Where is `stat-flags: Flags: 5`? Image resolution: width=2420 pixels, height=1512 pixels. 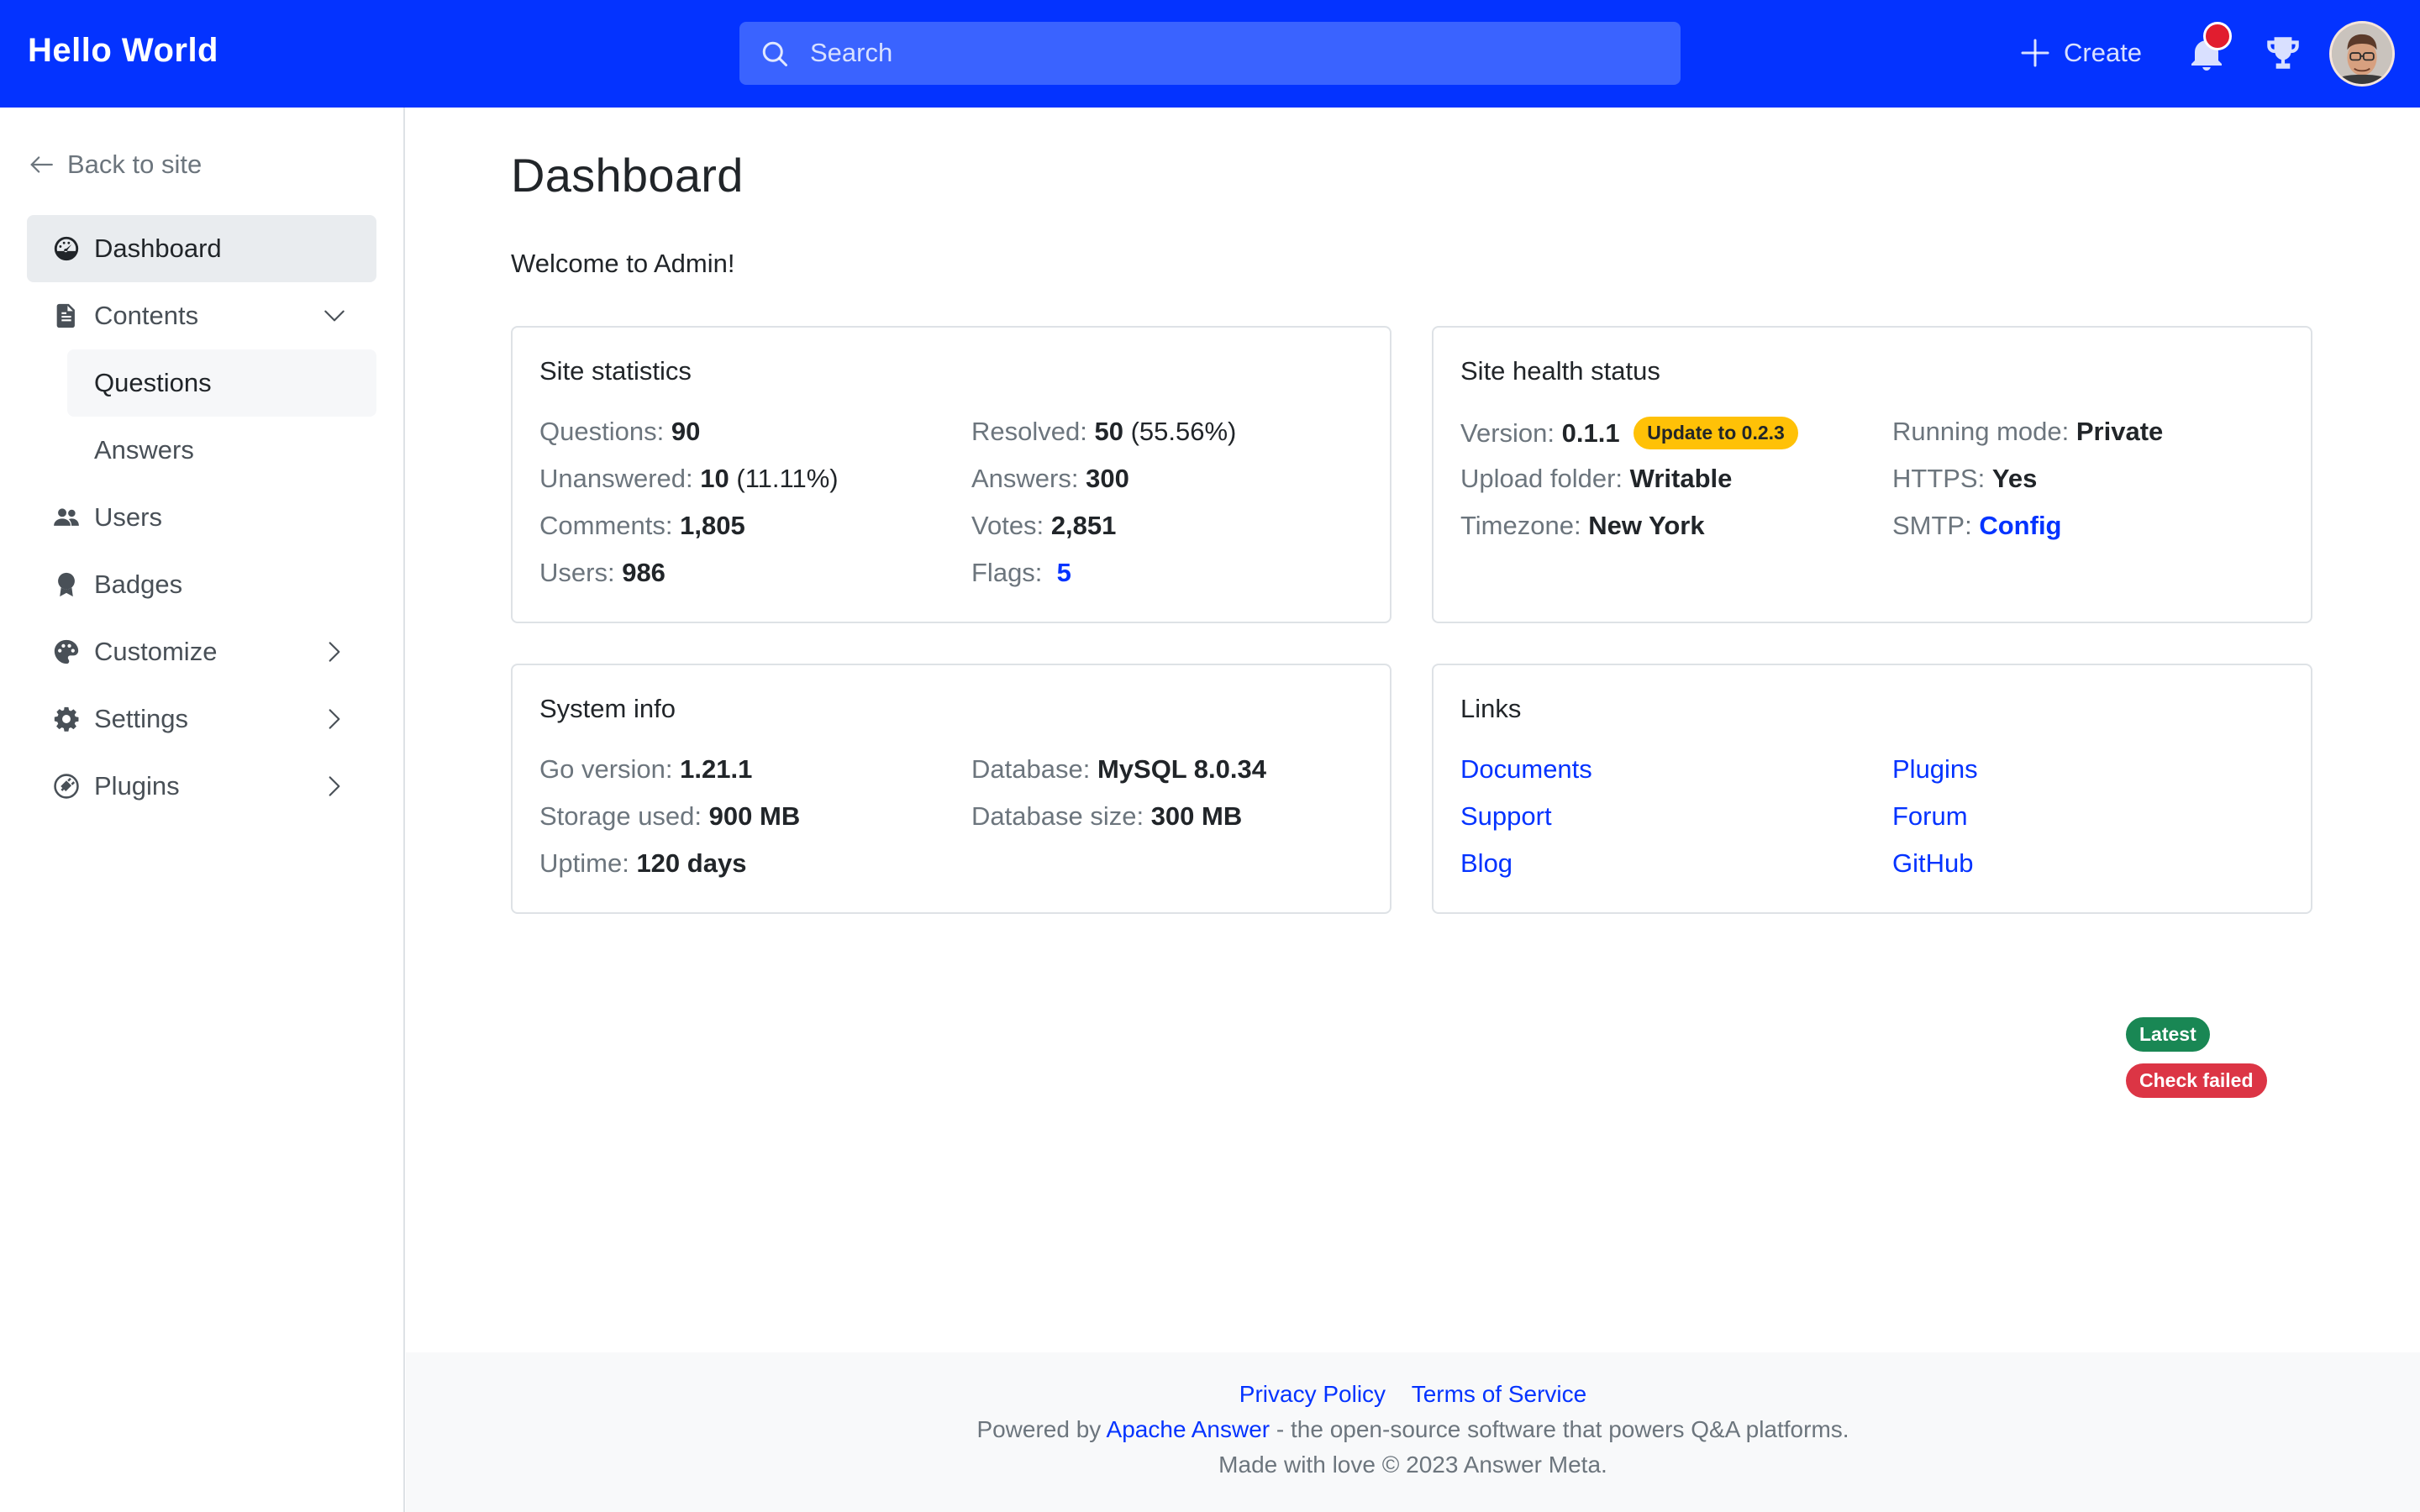 stat-flags: Flags: 5 is located at coordinates (1021, 572).